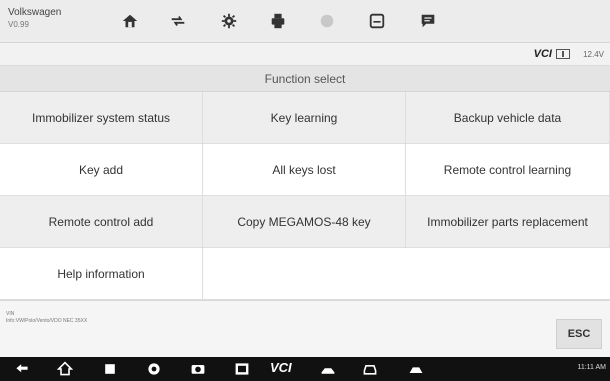  What do you see at coordinates (406, 274) in the screenshot?
I see `empty-cell` at bounding box center [406, 274].